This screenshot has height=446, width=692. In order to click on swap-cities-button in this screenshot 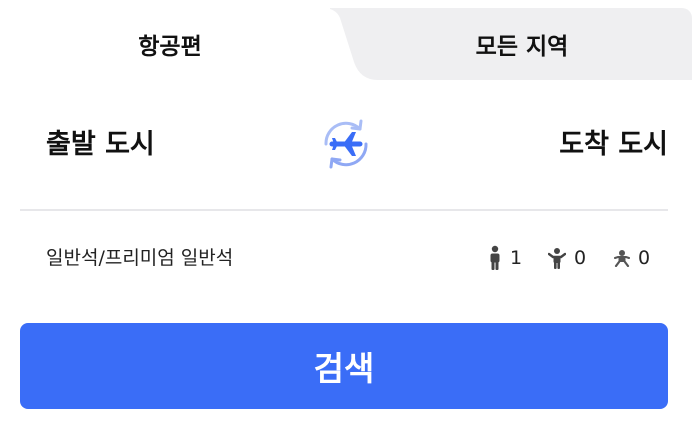, I will do `click(346, 144)`.